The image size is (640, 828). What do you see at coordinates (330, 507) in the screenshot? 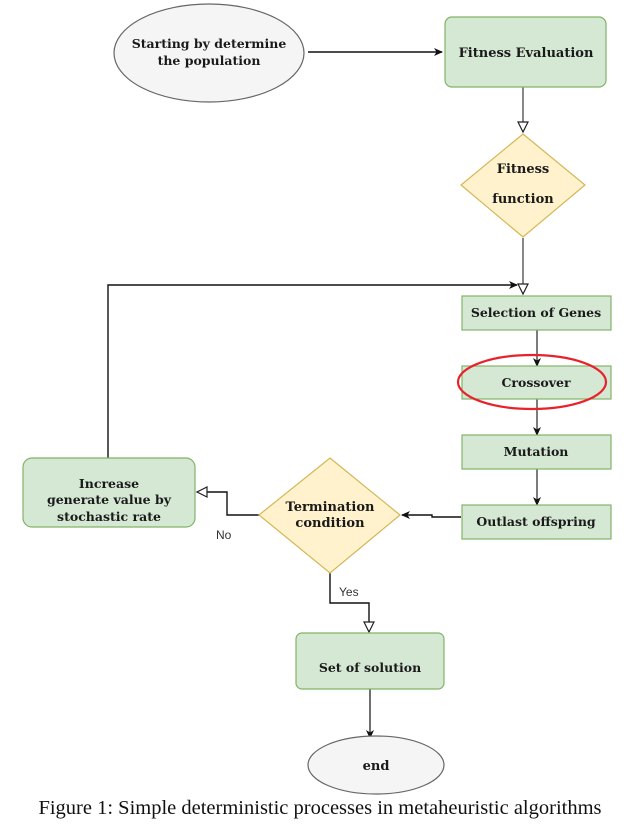
I see `node-termination-line-1: Termination` at bounding box center [330, 507].